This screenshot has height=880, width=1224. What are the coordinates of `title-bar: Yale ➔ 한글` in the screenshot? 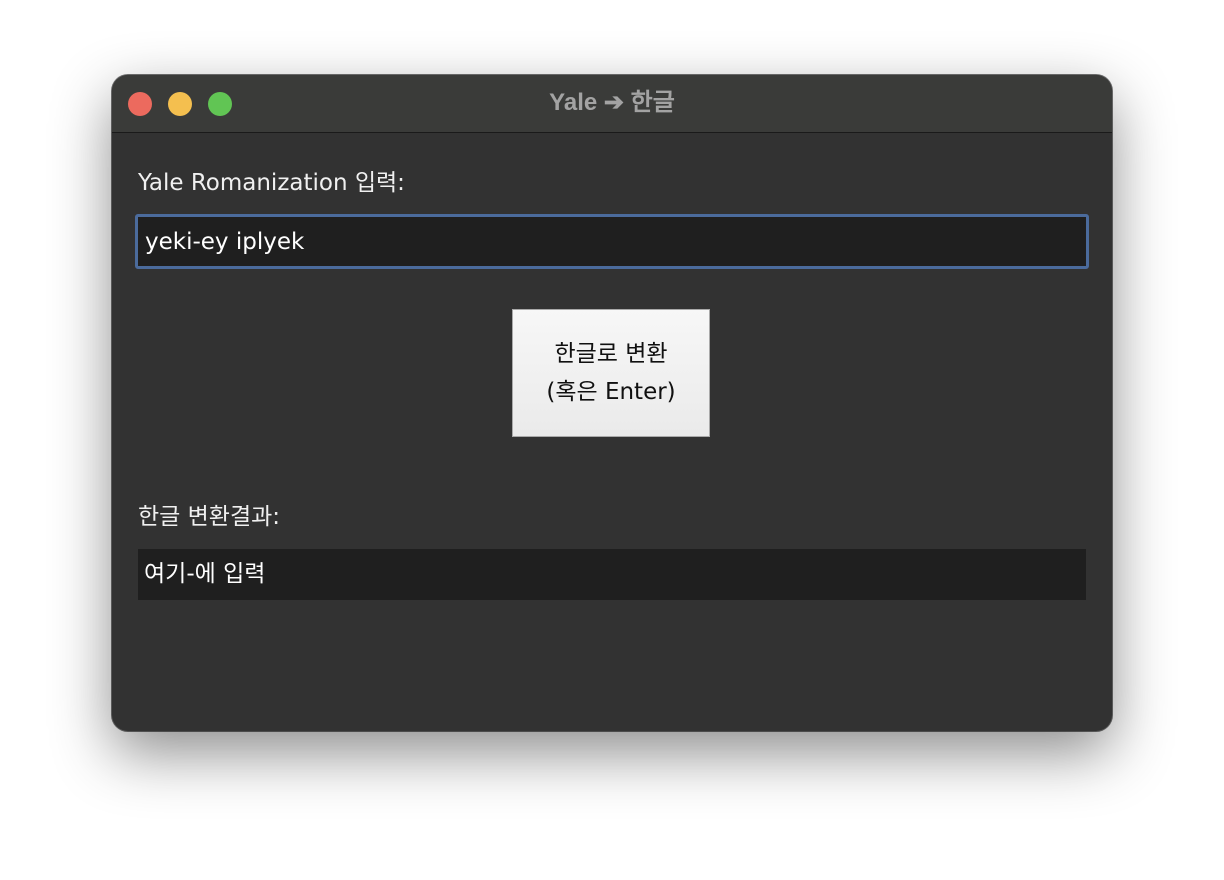 It's located at (612, 104).